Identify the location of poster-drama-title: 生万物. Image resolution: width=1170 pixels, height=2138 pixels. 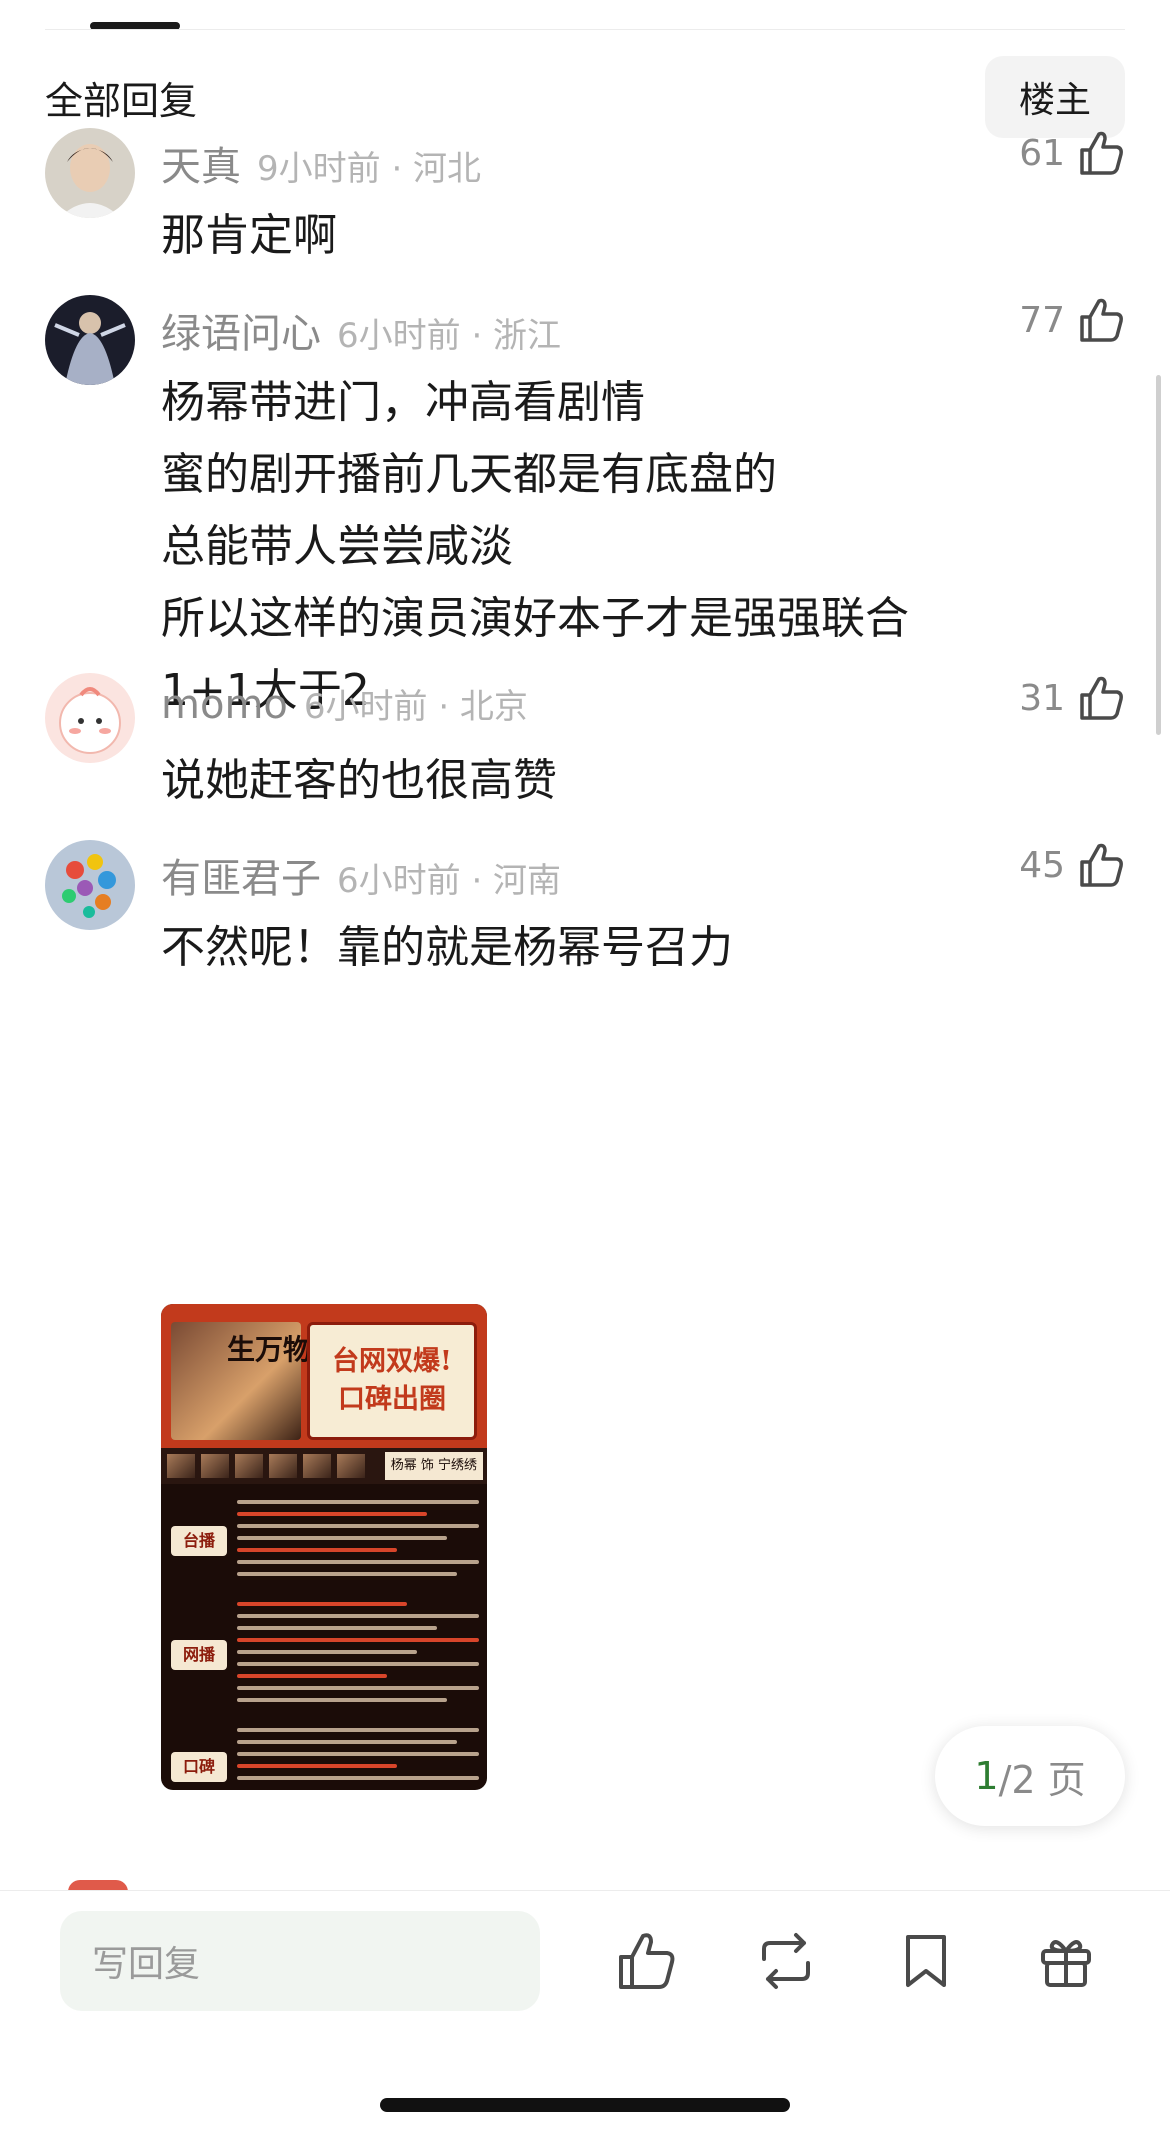
(269, 1349).